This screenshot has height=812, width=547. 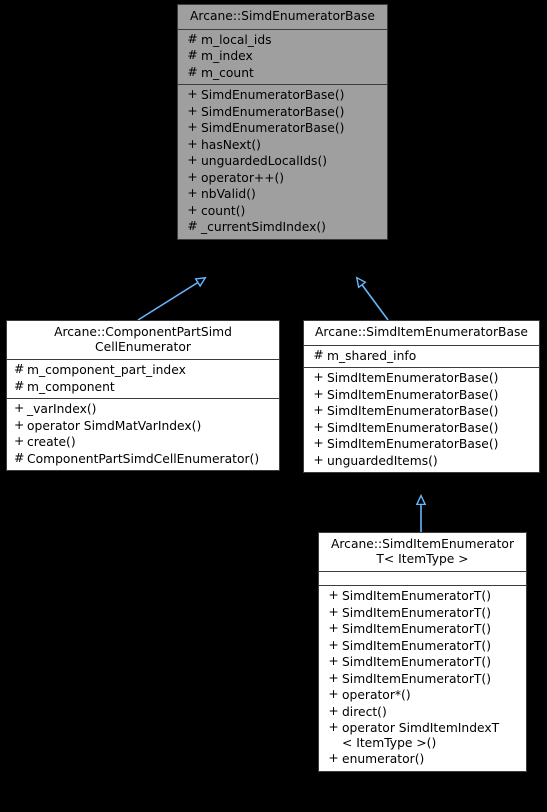 I want to click on attribute-row: # m_index, so click(x=282, y=56).